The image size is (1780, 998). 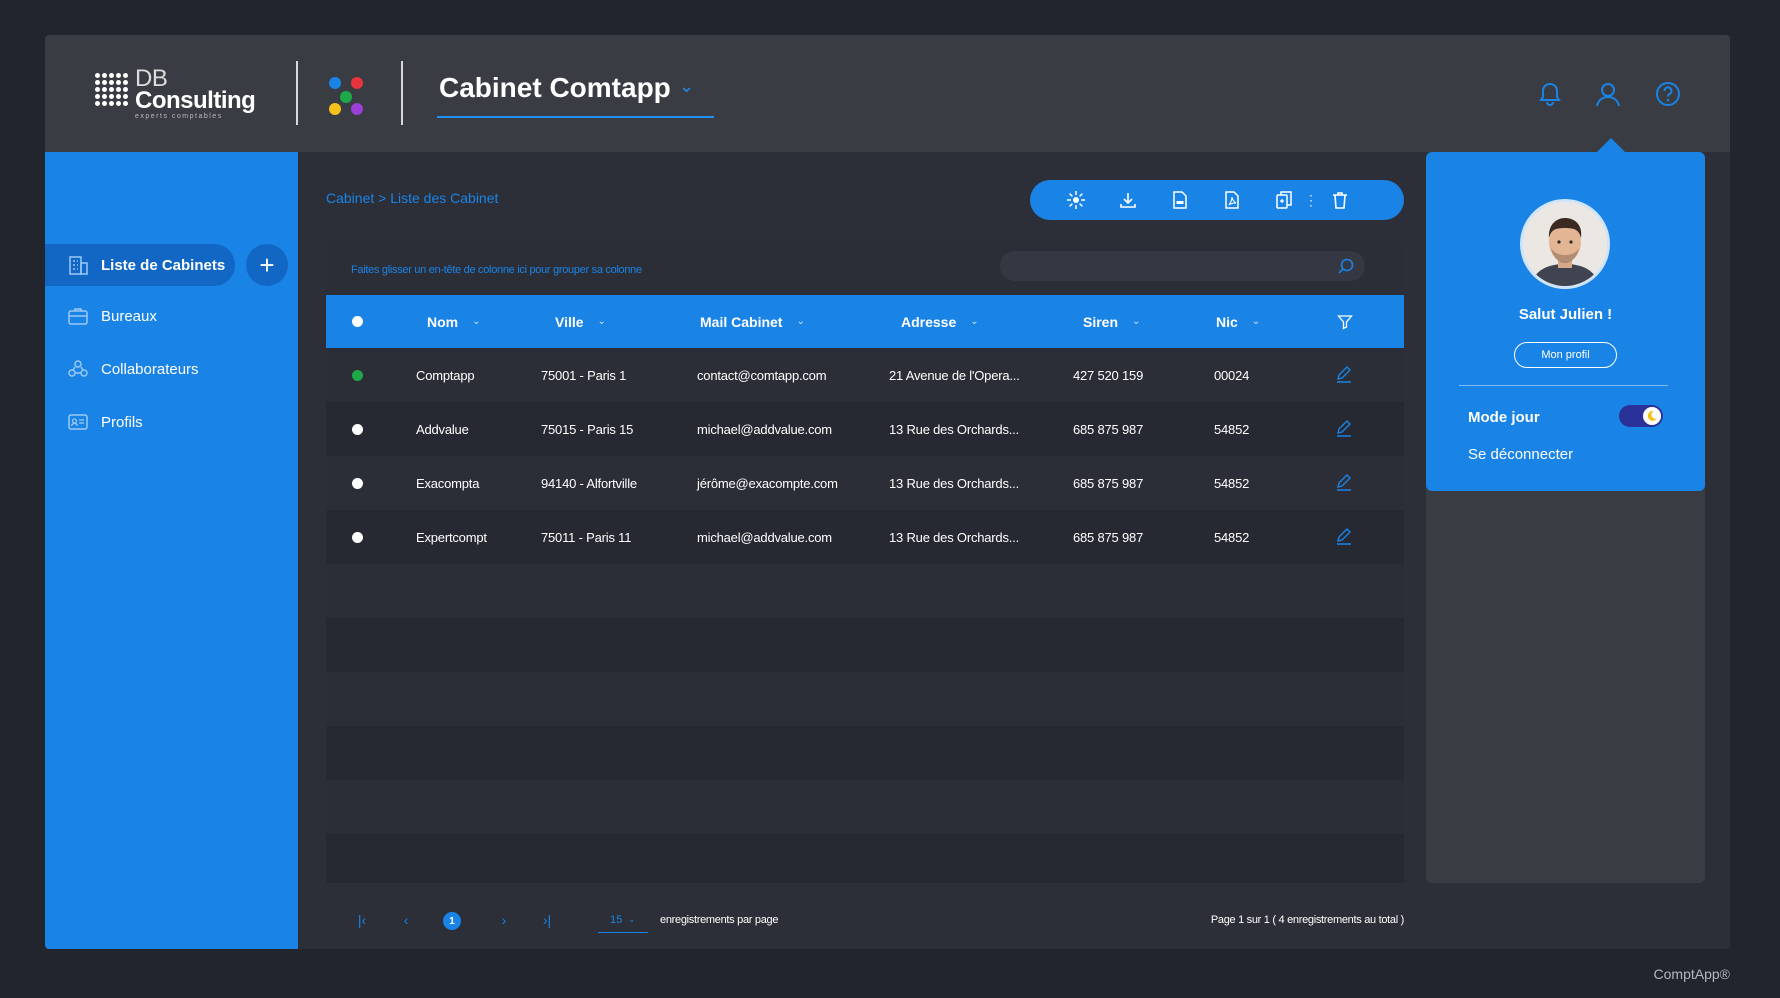 I want to click on db-consulting-logo: DB Consulting experts comptables, so click(x=175, y=93).